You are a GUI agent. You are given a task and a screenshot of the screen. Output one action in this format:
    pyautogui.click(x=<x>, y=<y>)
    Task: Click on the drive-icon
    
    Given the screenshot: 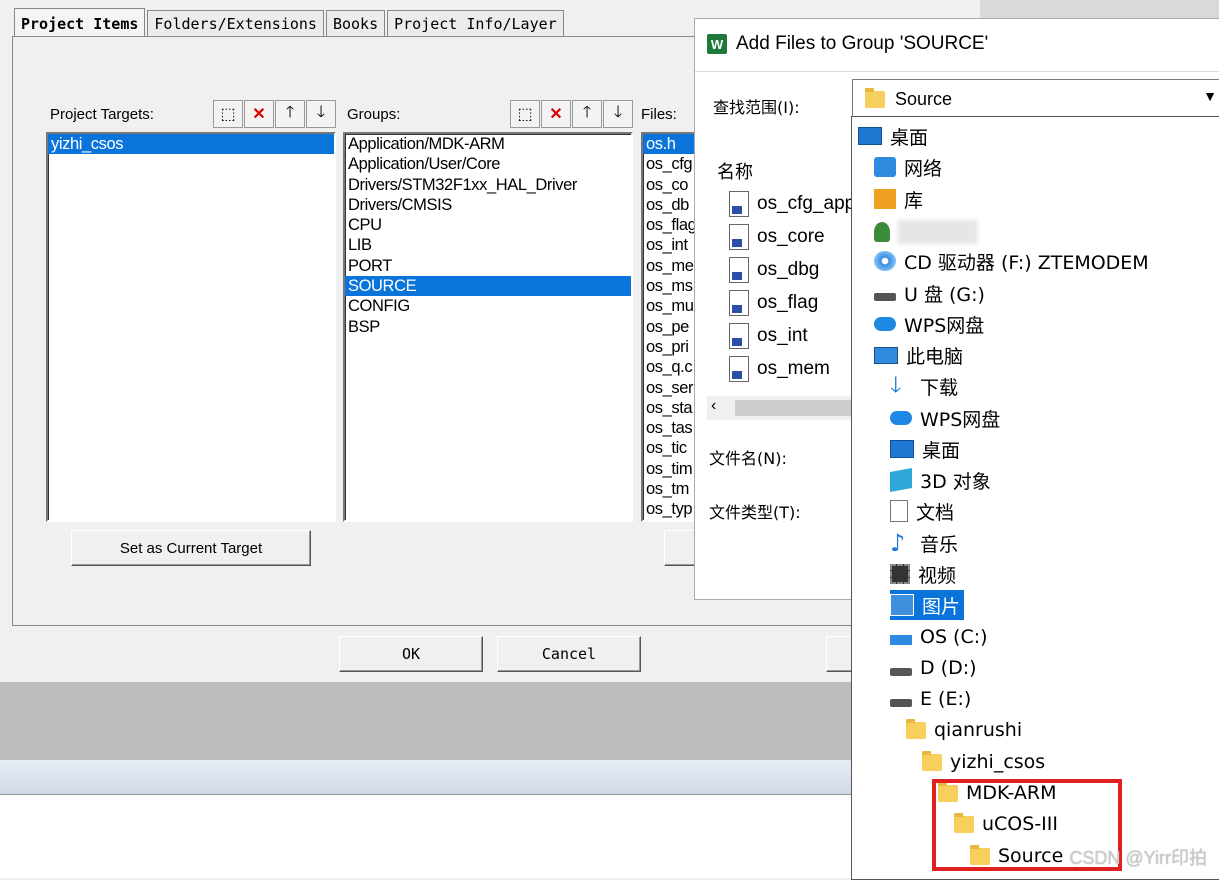 What is the action you would take?
    pyautogui.click(x=901, y=672)
    